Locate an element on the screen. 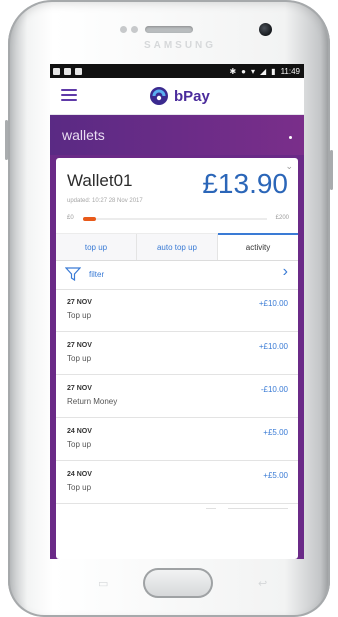 The height and width of the screenshot is (617, 338). wallet-updated: updated: 10:27 28 Nov 2017 is located at coordinates (105, 201).